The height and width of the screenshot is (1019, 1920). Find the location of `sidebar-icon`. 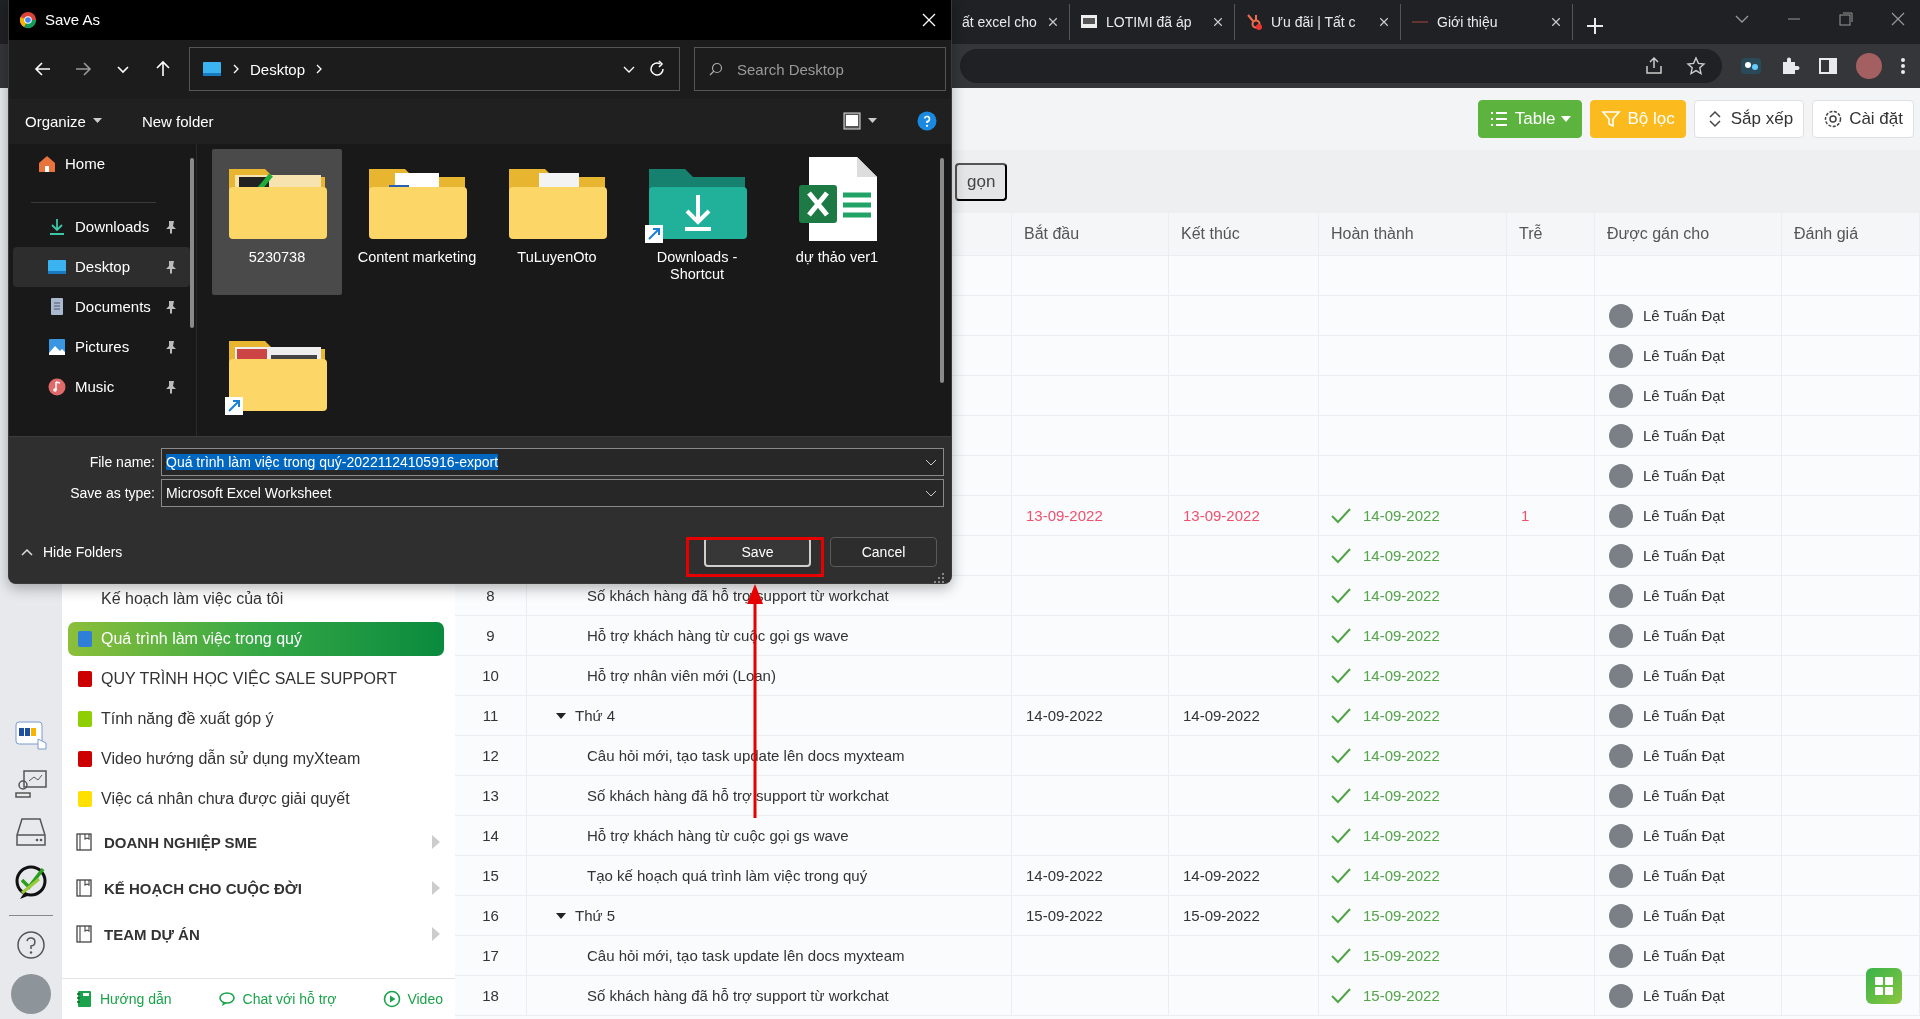

sidebar-icon is located at coordinates (1828, 66).